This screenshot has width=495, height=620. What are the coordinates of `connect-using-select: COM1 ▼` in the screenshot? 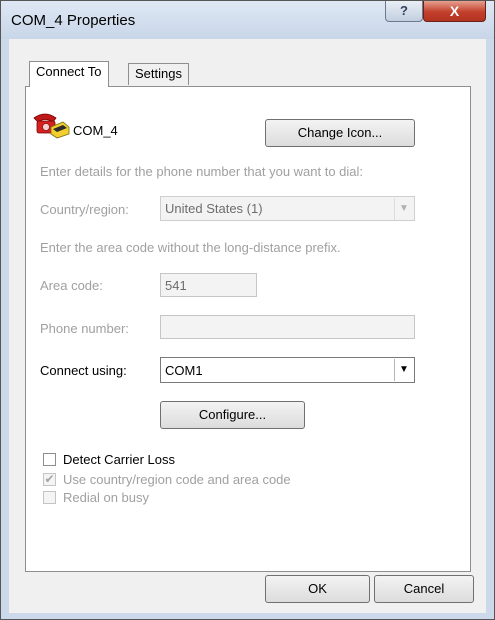 It's located at (287, 370).